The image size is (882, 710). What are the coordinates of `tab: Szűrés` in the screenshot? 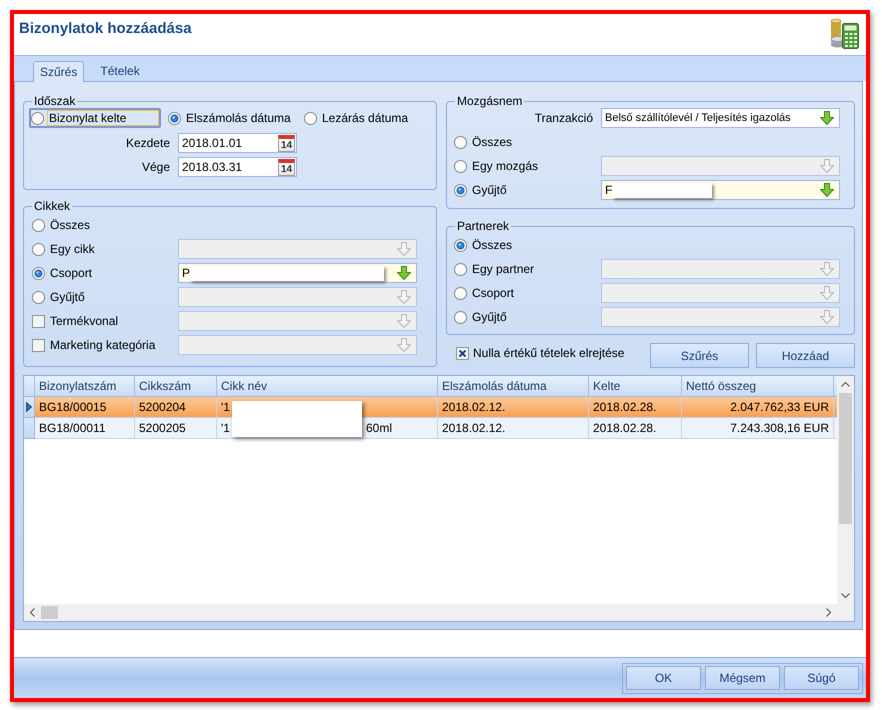 It's located at (58, 71).